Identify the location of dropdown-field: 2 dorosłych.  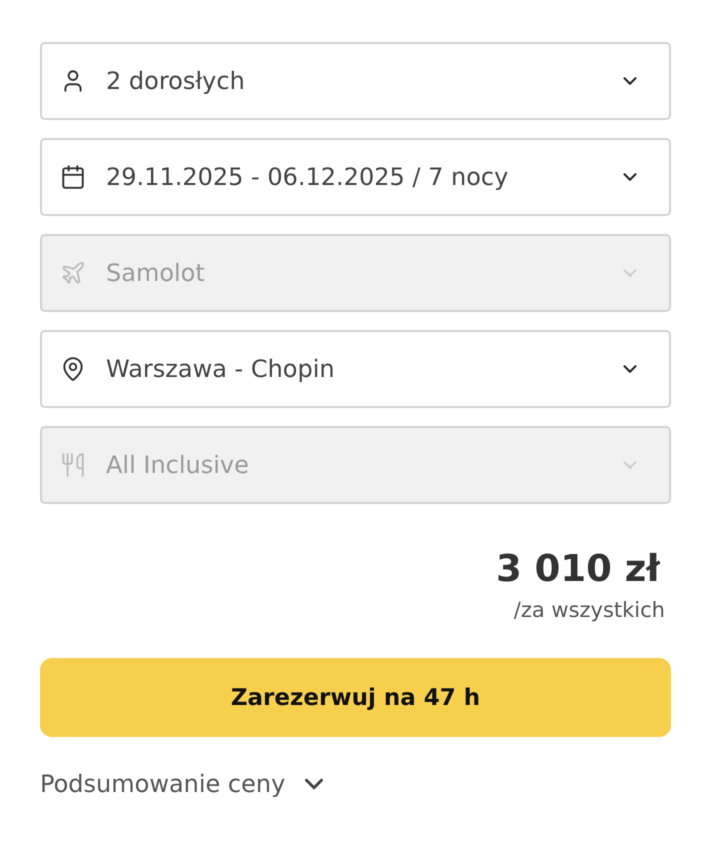
(355, 81).